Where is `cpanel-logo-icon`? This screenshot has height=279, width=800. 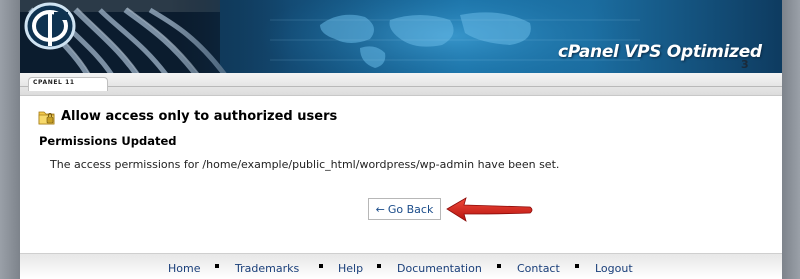 cpanel-logo-icon is located at coordinates (50, 26).